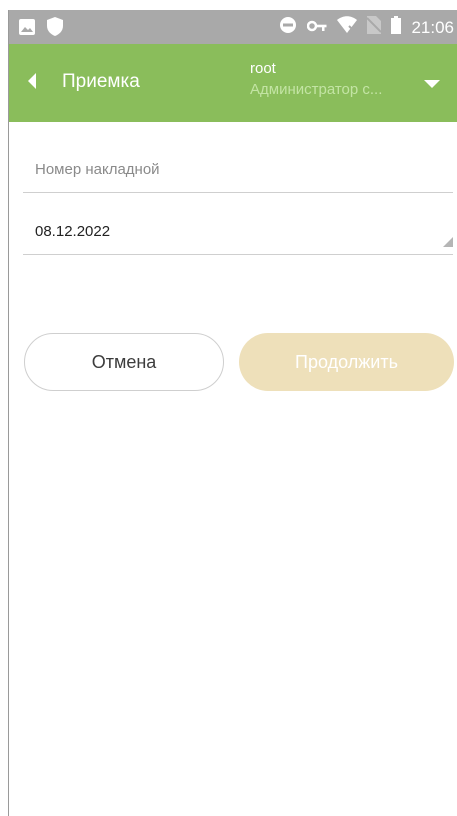 The height and width of the screenshot is (816, 457). Describe the element at coordinates (233, 27) in the screenshot. I see `status-bar: 21:06` at that location.